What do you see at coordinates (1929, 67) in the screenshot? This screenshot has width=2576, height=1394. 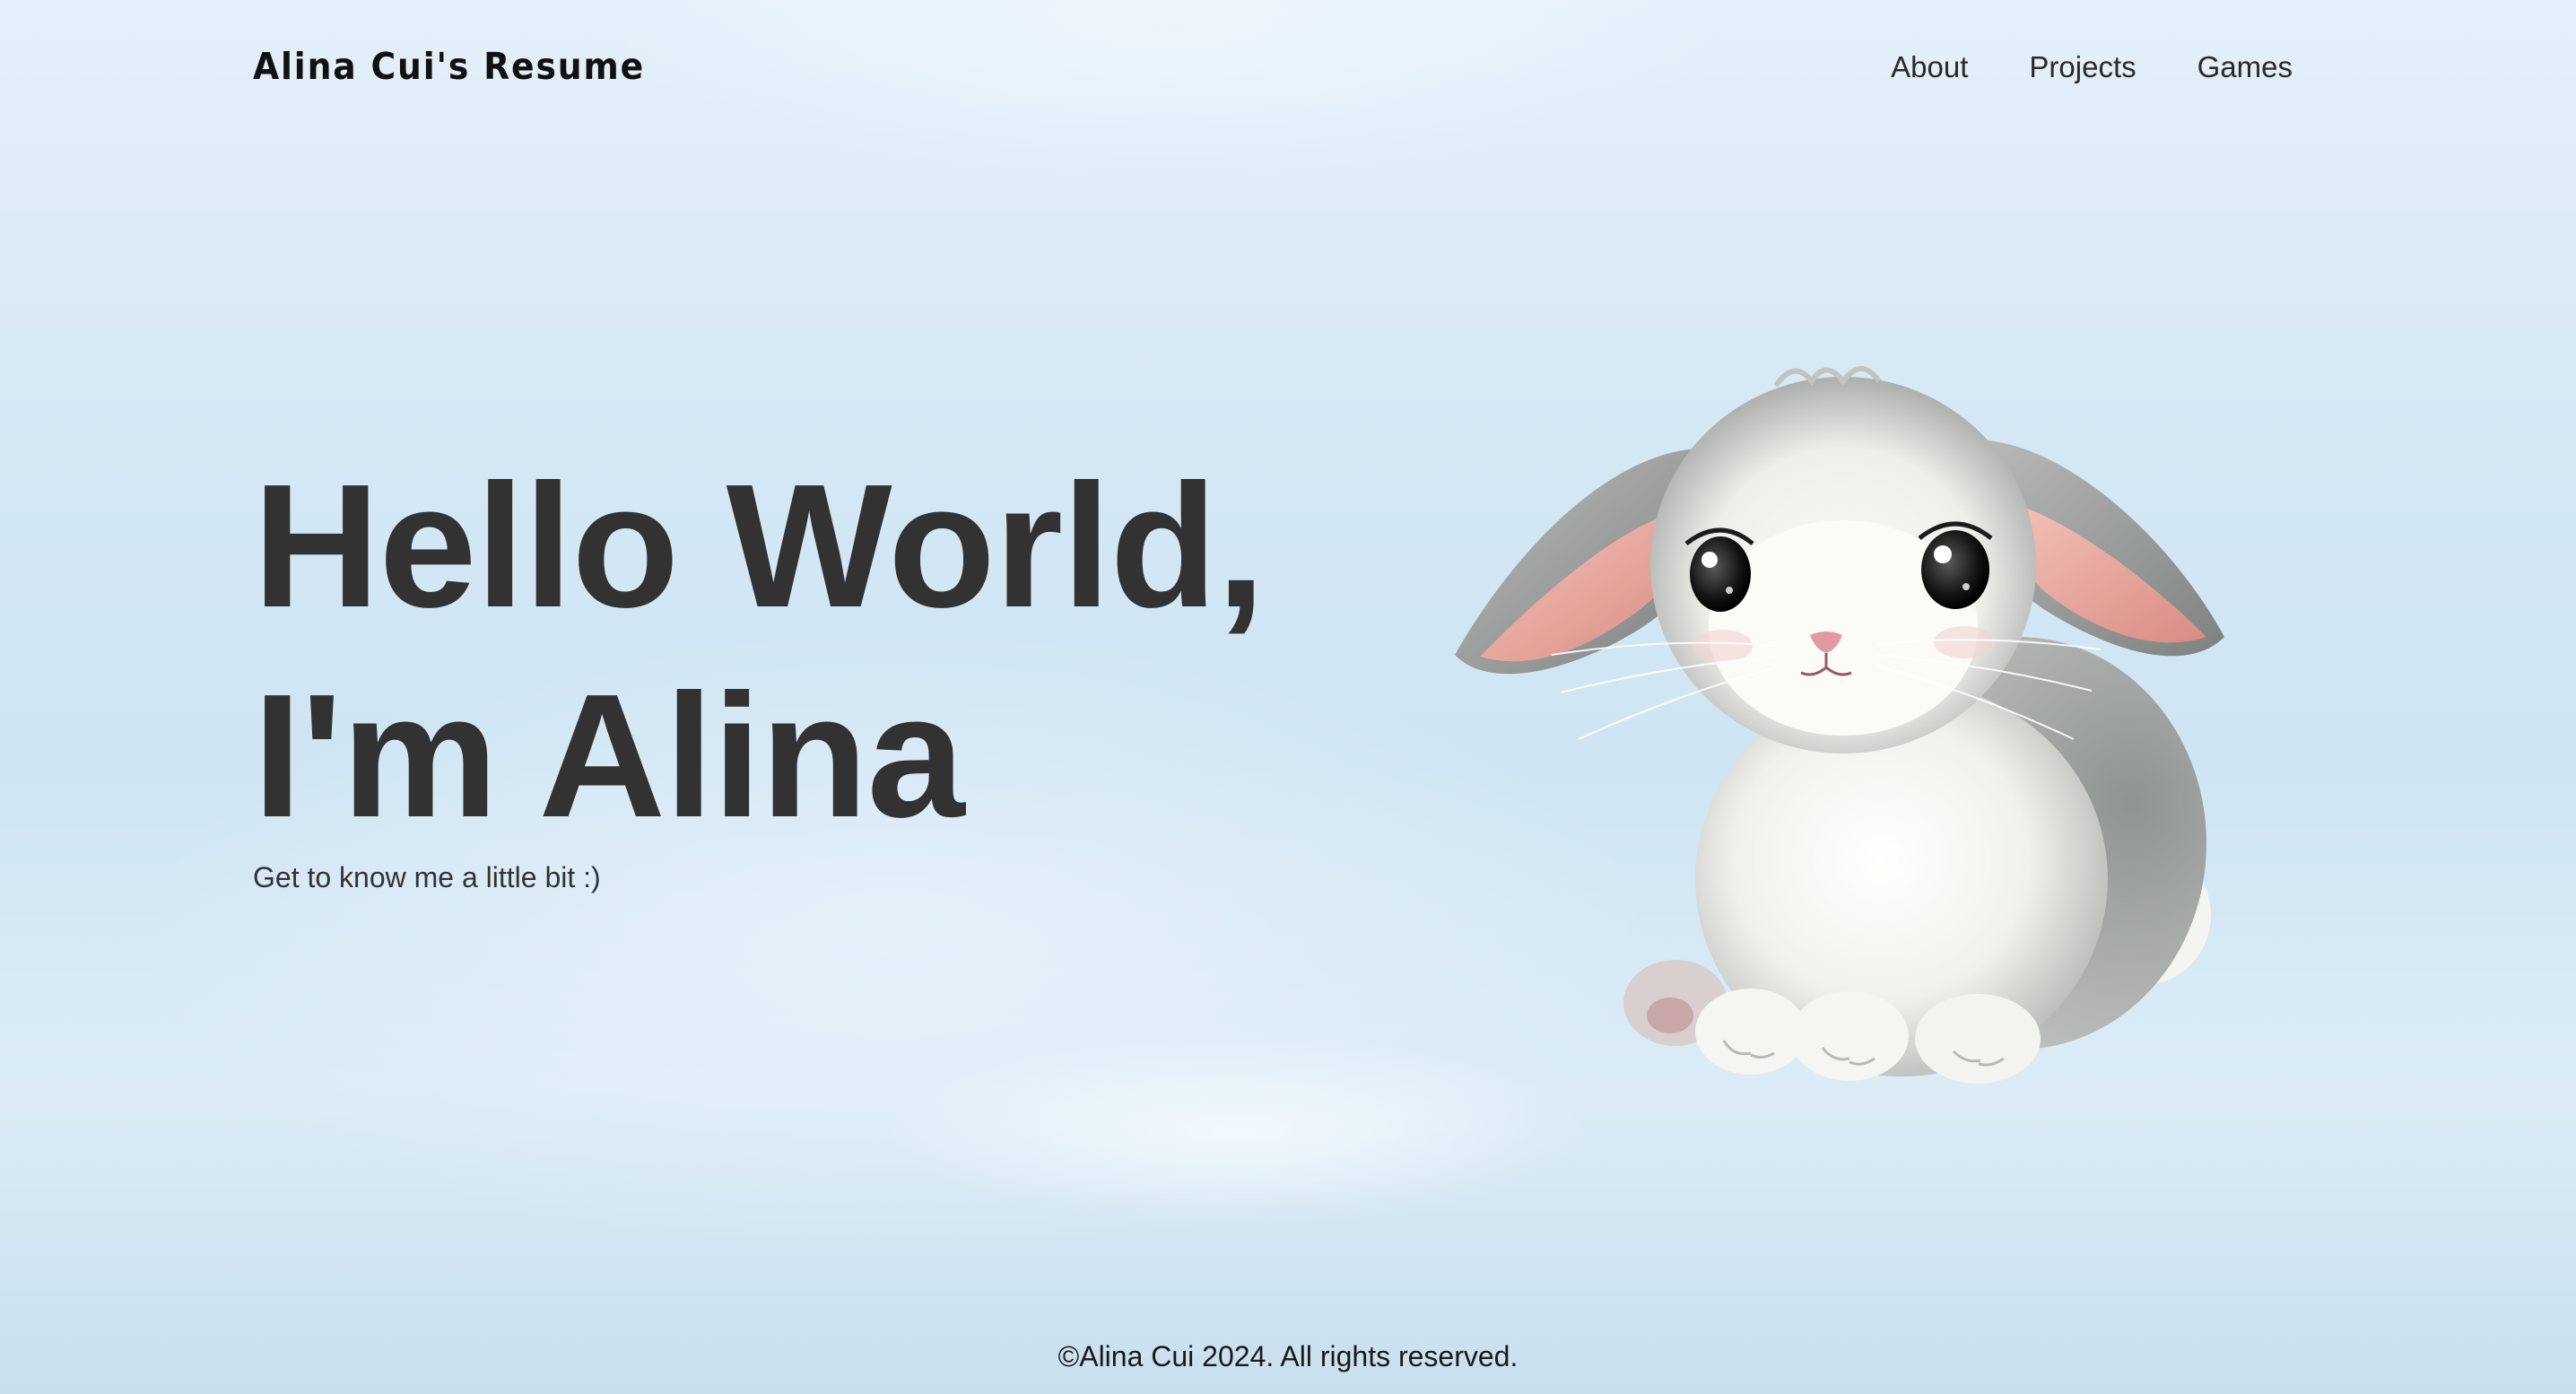 I see `nav-link-about: About` at bounding box center [1929, 67].